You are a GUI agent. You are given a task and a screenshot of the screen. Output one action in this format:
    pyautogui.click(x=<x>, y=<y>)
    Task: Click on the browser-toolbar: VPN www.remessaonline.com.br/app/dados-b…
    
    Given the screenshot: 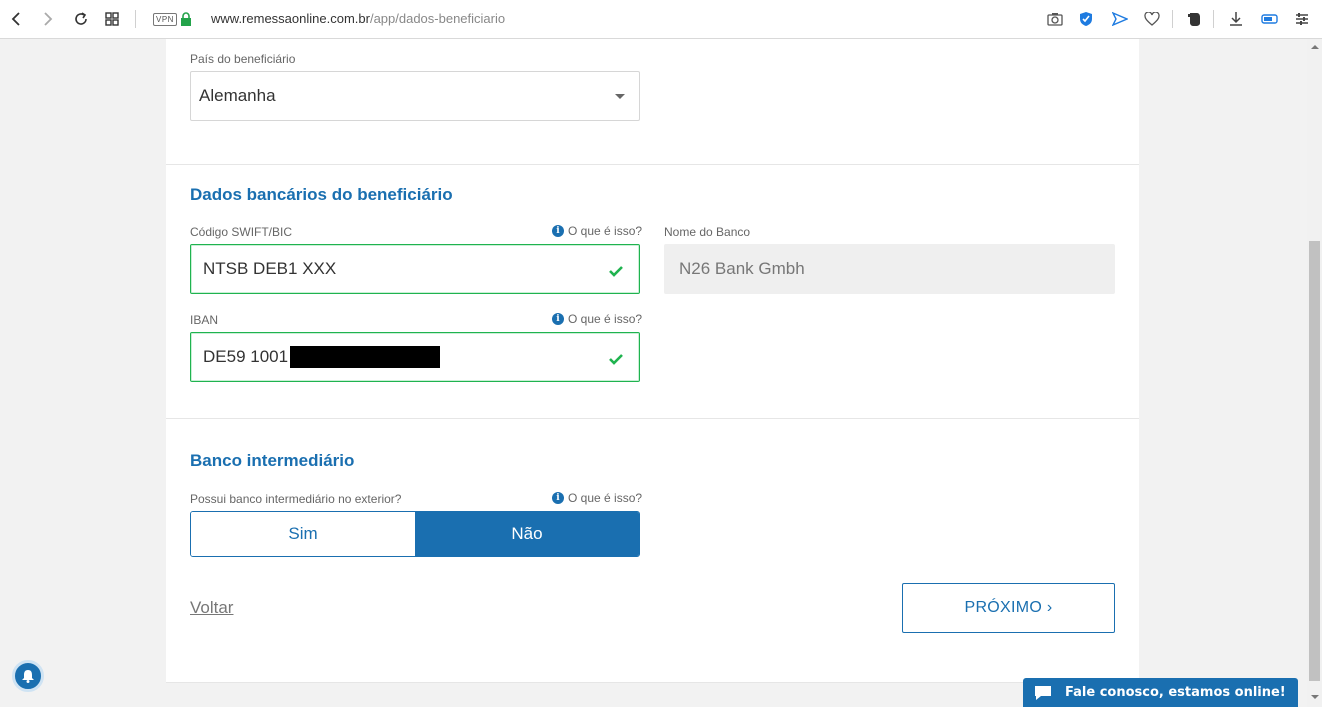 What is the action you would take?
    pyautogui.click(x=661, y=19)
    